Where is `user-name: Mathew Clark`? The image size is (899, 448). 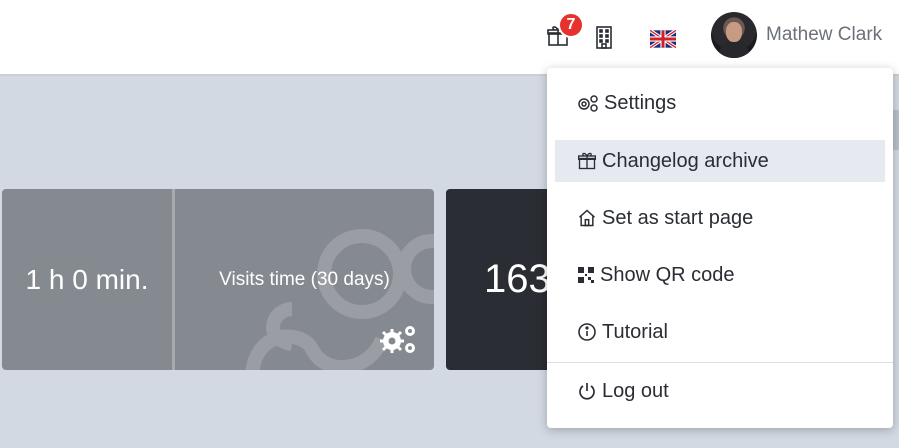
user-name: Mathew Clark is located at coordinates (824, 35).